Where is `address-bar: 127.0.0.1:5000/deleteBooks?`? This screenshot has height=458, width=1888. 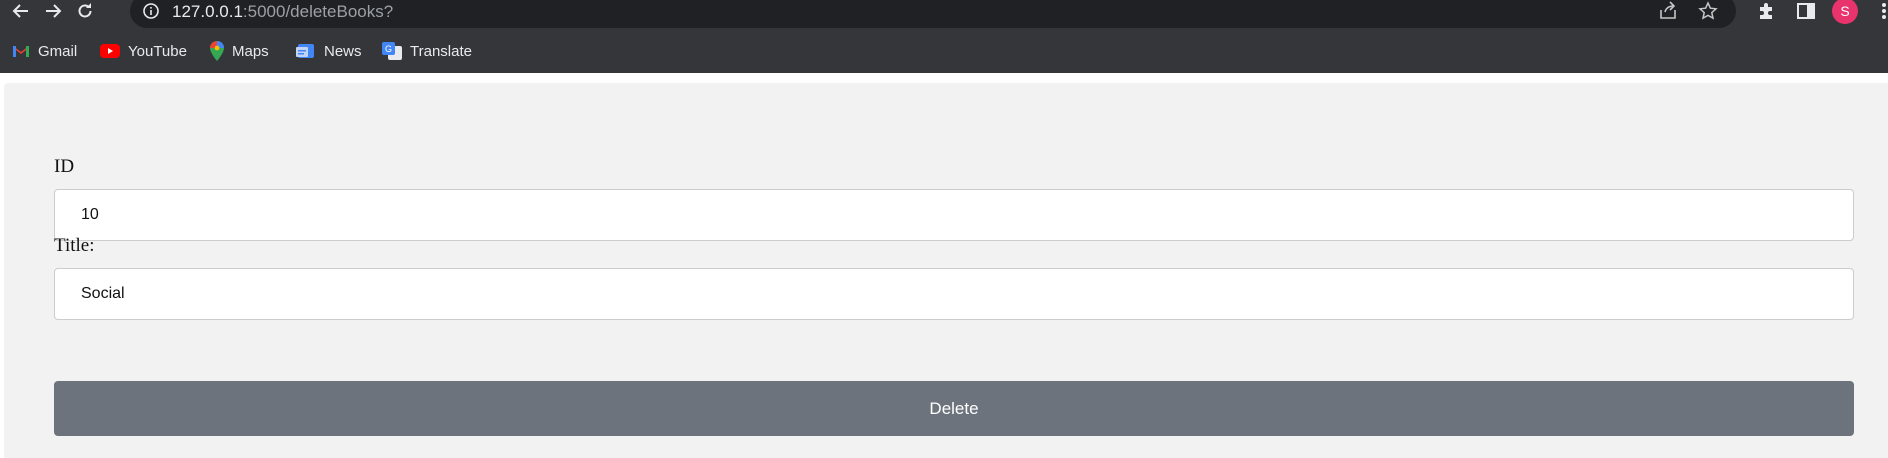
address-bar: 127.0.0.1:5000/deleteBooks? is located at coordinates (933, 14).